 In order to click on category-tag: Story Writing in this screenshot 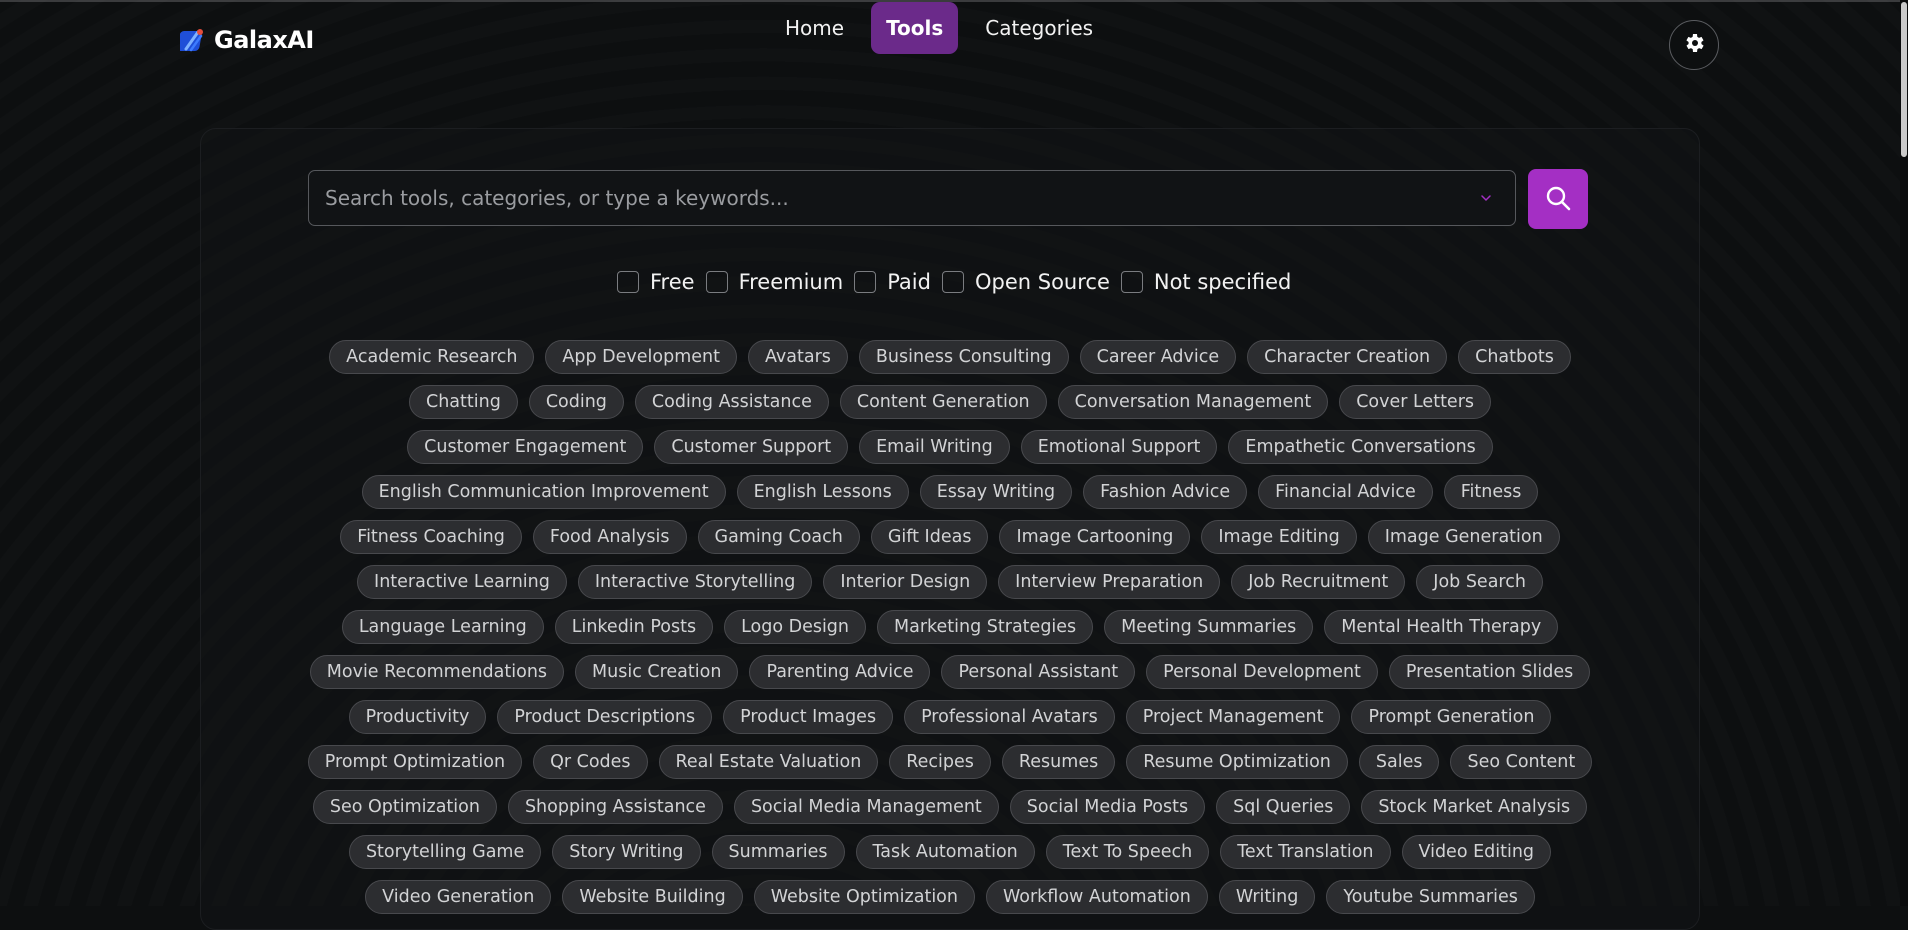, I will do `click(626, 852)`.